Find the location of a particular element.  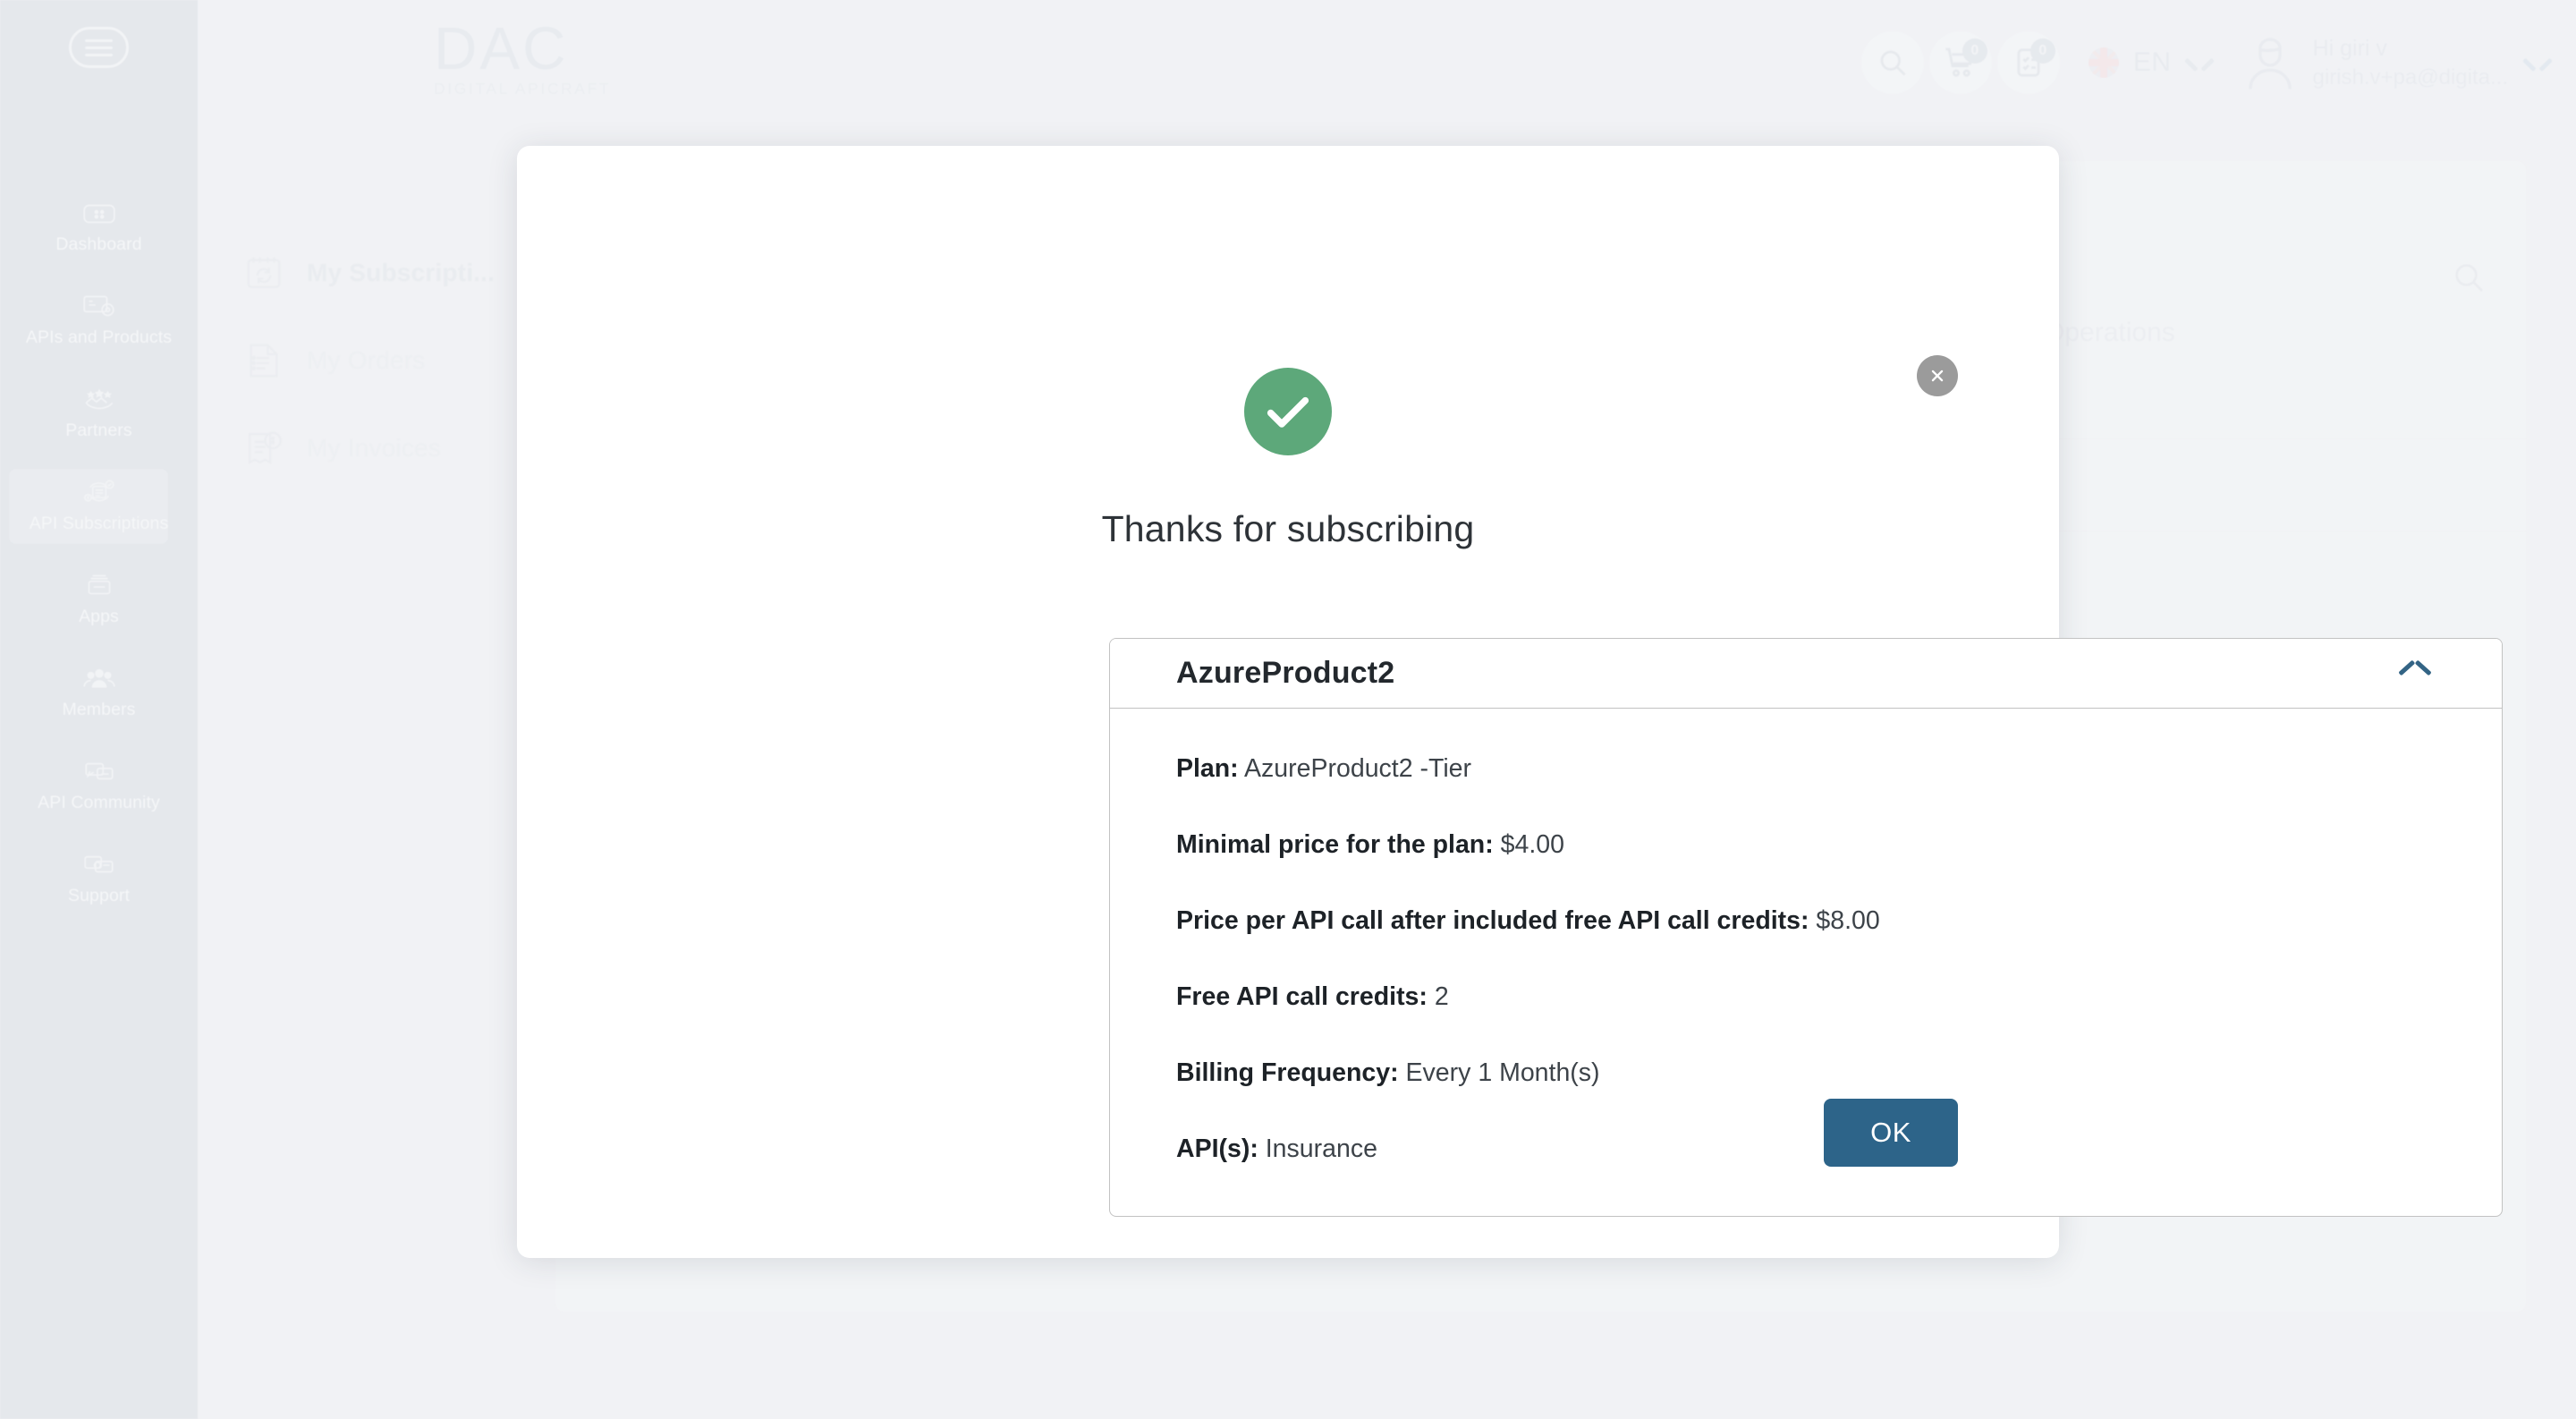

detail-row: Plan: AzureProduct2 -Tier is located at coordinates (1806, 769).